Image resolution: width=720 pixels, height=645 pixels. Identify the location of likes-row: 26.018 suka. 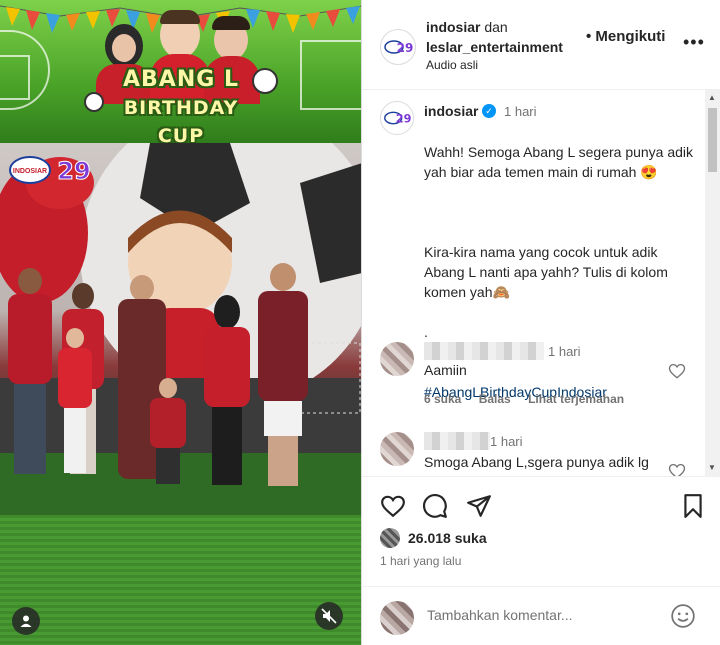
(433, 538).